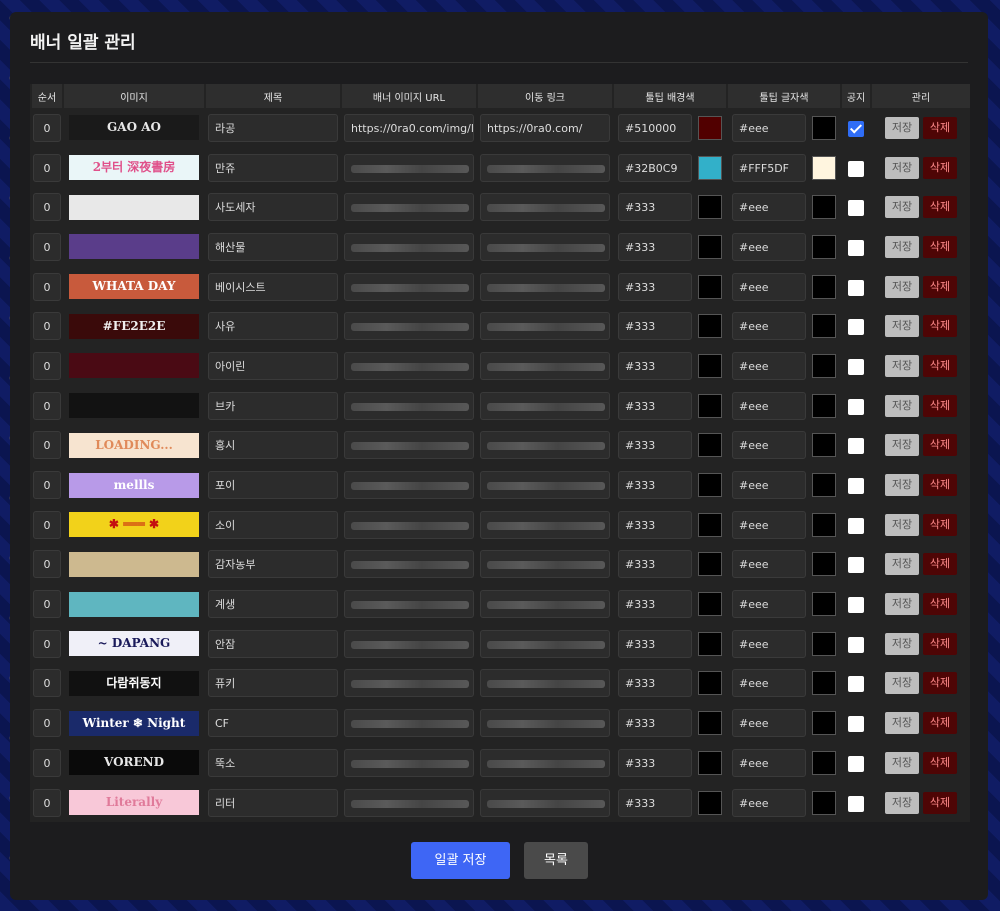 The image size is (1000, 911). What do you see at coordinates (460, 860) in the screenshot?
I see `bulk-save-button: 일괄 저장` at bounding box center [460, 860].